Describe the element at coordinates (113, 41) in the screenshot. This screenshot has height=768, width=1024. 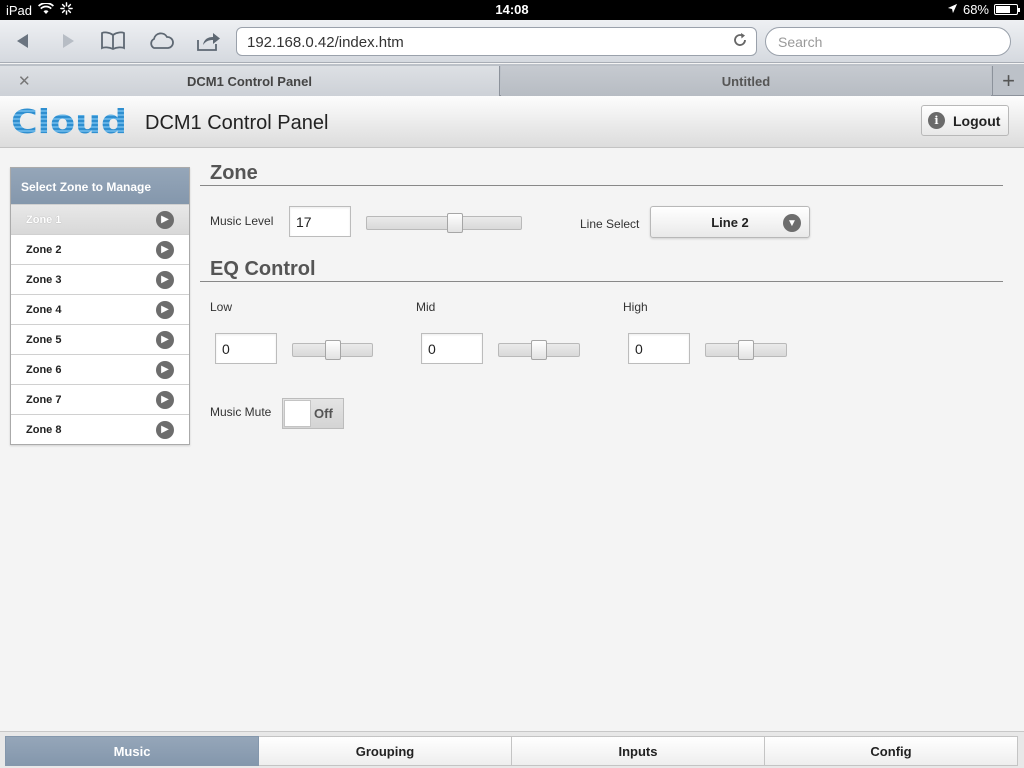
I see `bookmarks-icon` at that location.